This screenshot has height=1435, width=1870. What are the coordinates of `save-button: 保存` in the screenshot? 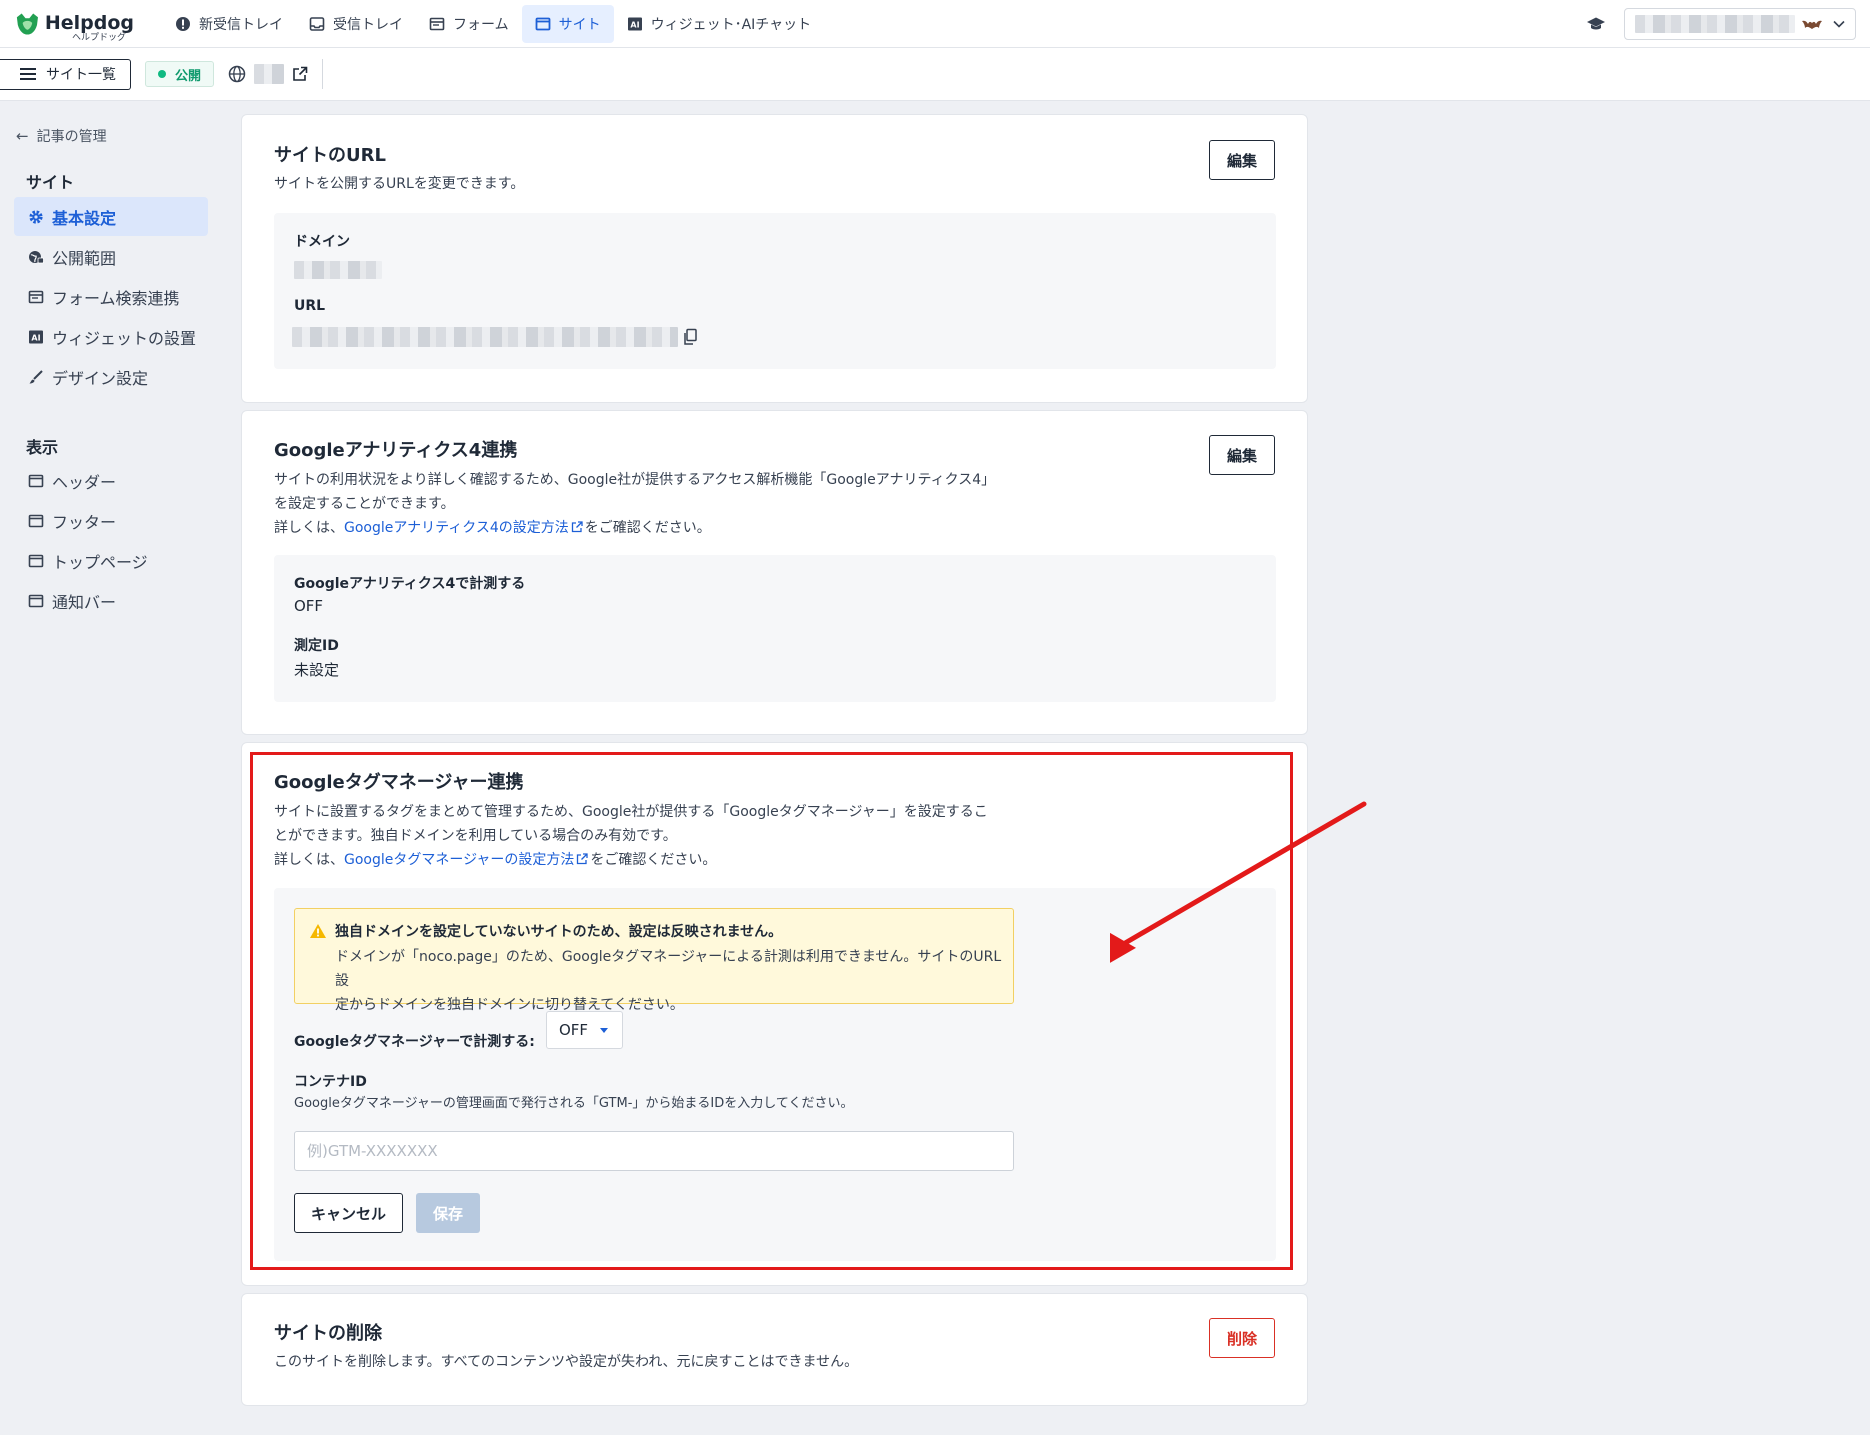 It's located at (448, 1213).